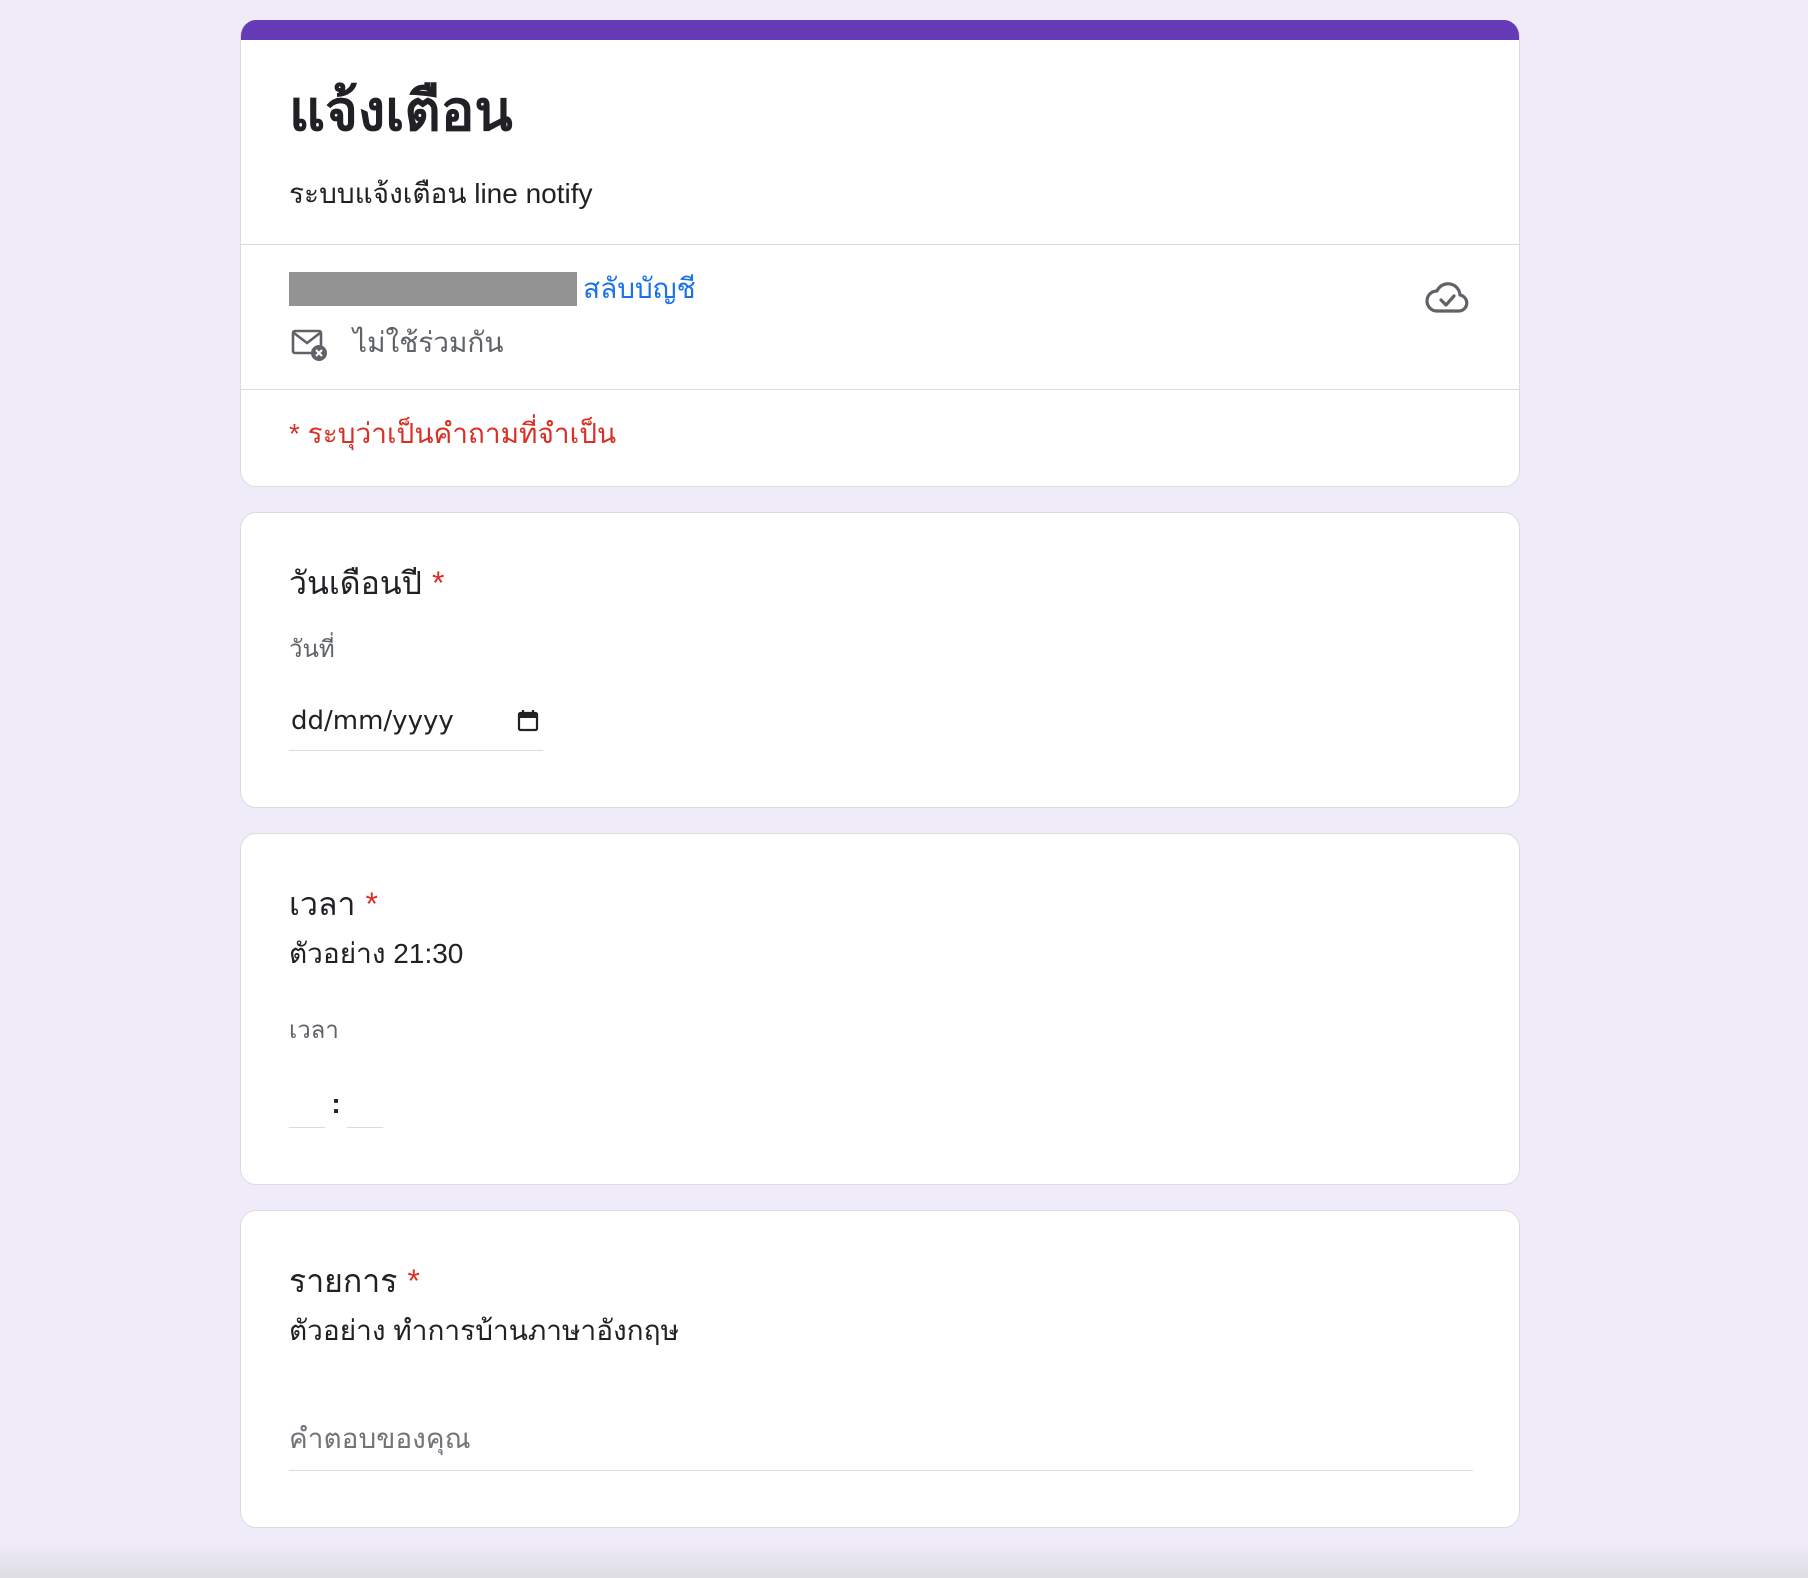  I want to click on time-sublabel: เวลา, so click(314, 1030).